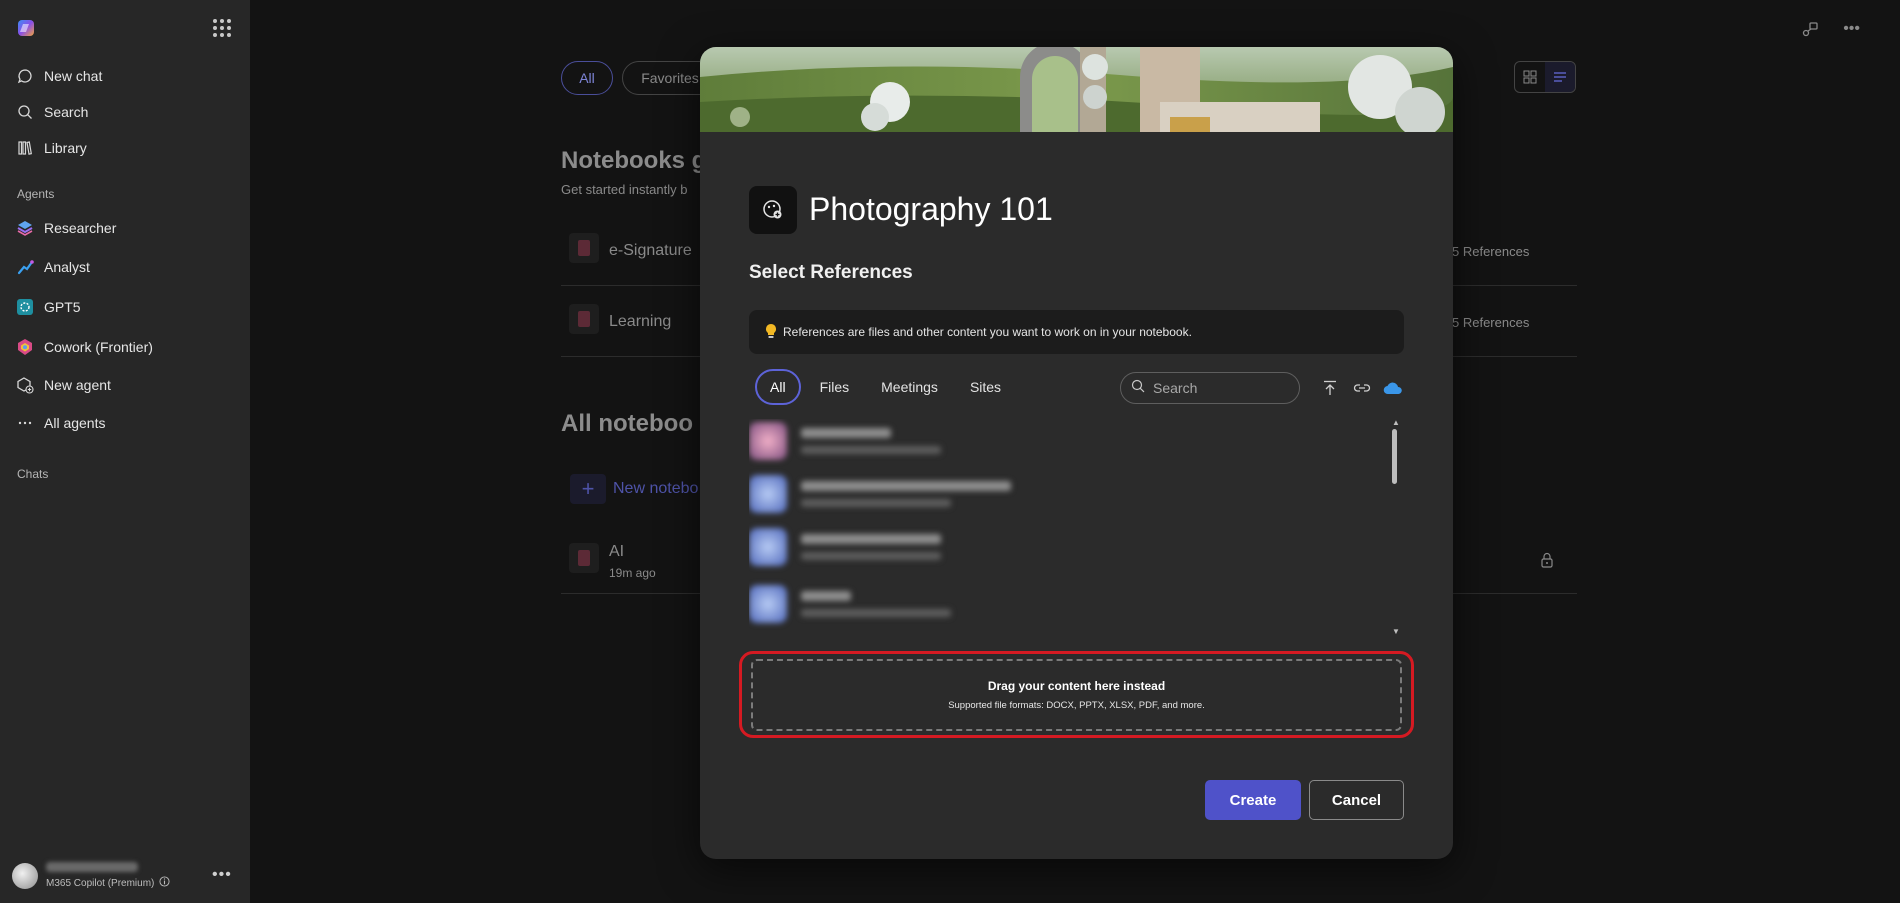 The image size is (1900, 903). What do you see at coordinates (67, 267) in the screenshot?
I see `nav-label: Analyst` at bounding box center [67, 267].